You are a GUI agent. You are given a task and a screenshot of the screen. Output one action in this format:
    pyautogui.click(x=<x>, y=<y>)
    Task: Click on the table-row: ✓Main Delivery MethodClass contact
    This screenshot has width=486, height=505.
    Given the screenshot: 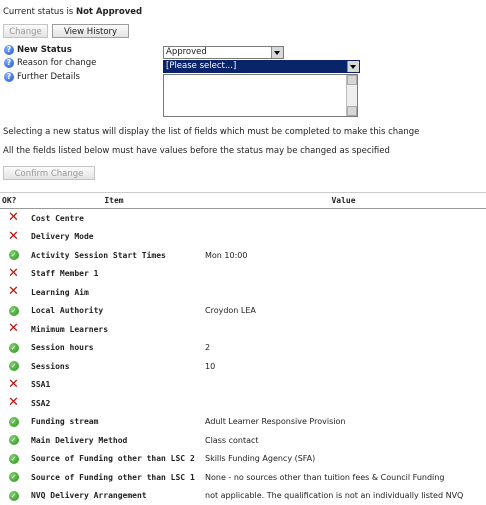 What is the action you would take?
    pyautogui.click(x=243, y=440)
    